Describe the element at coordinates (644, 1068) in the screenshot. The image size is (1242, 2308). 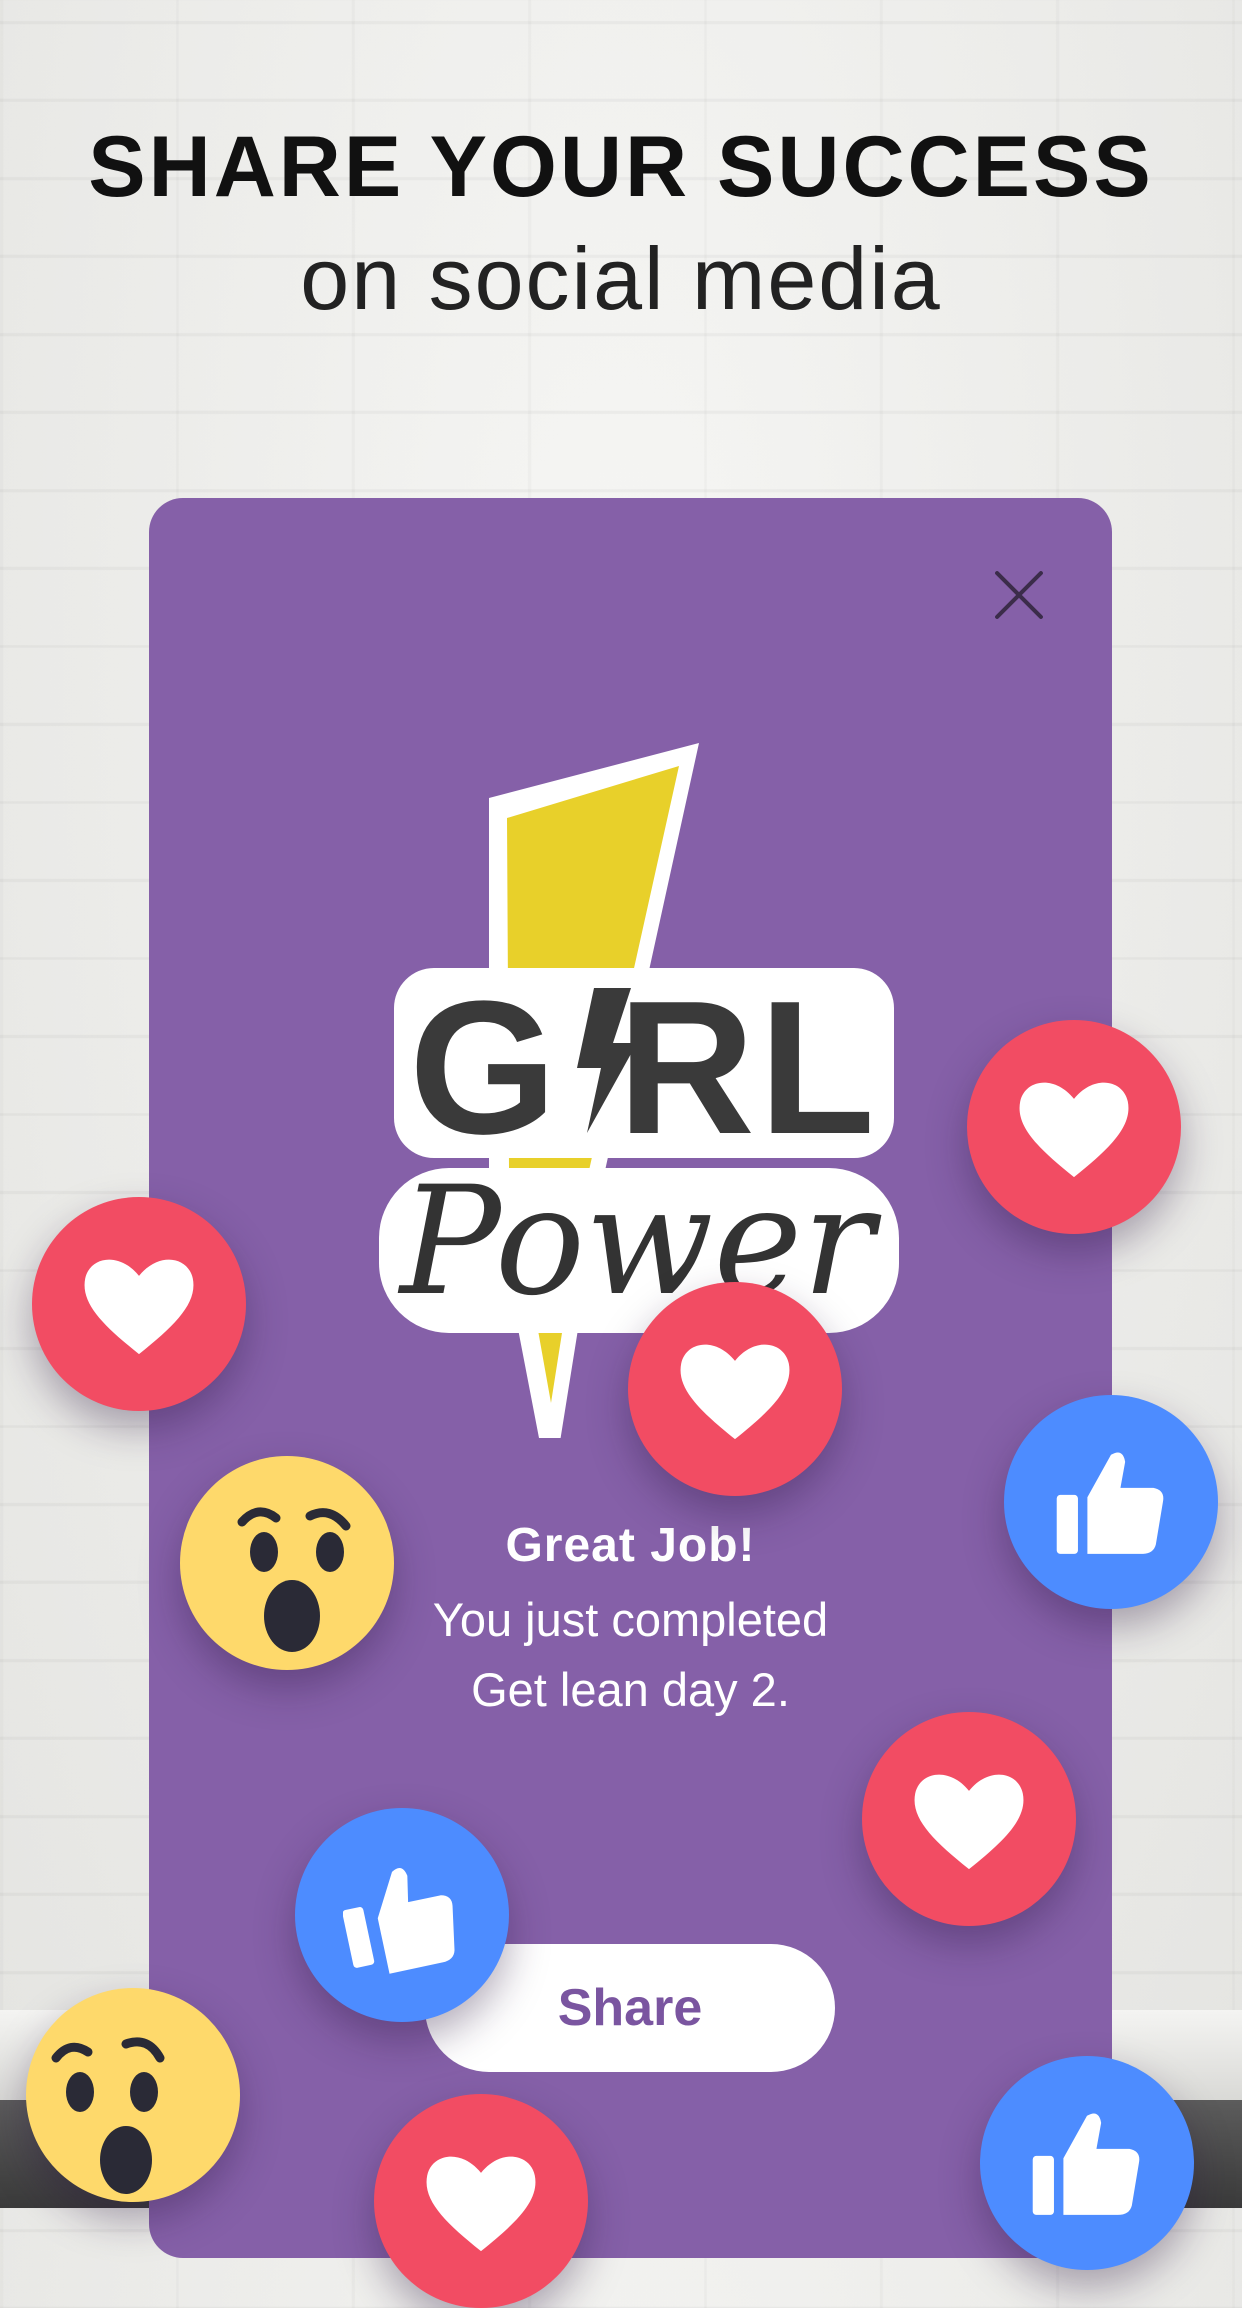
I see `sticker-word-girl: G RL` at that location.